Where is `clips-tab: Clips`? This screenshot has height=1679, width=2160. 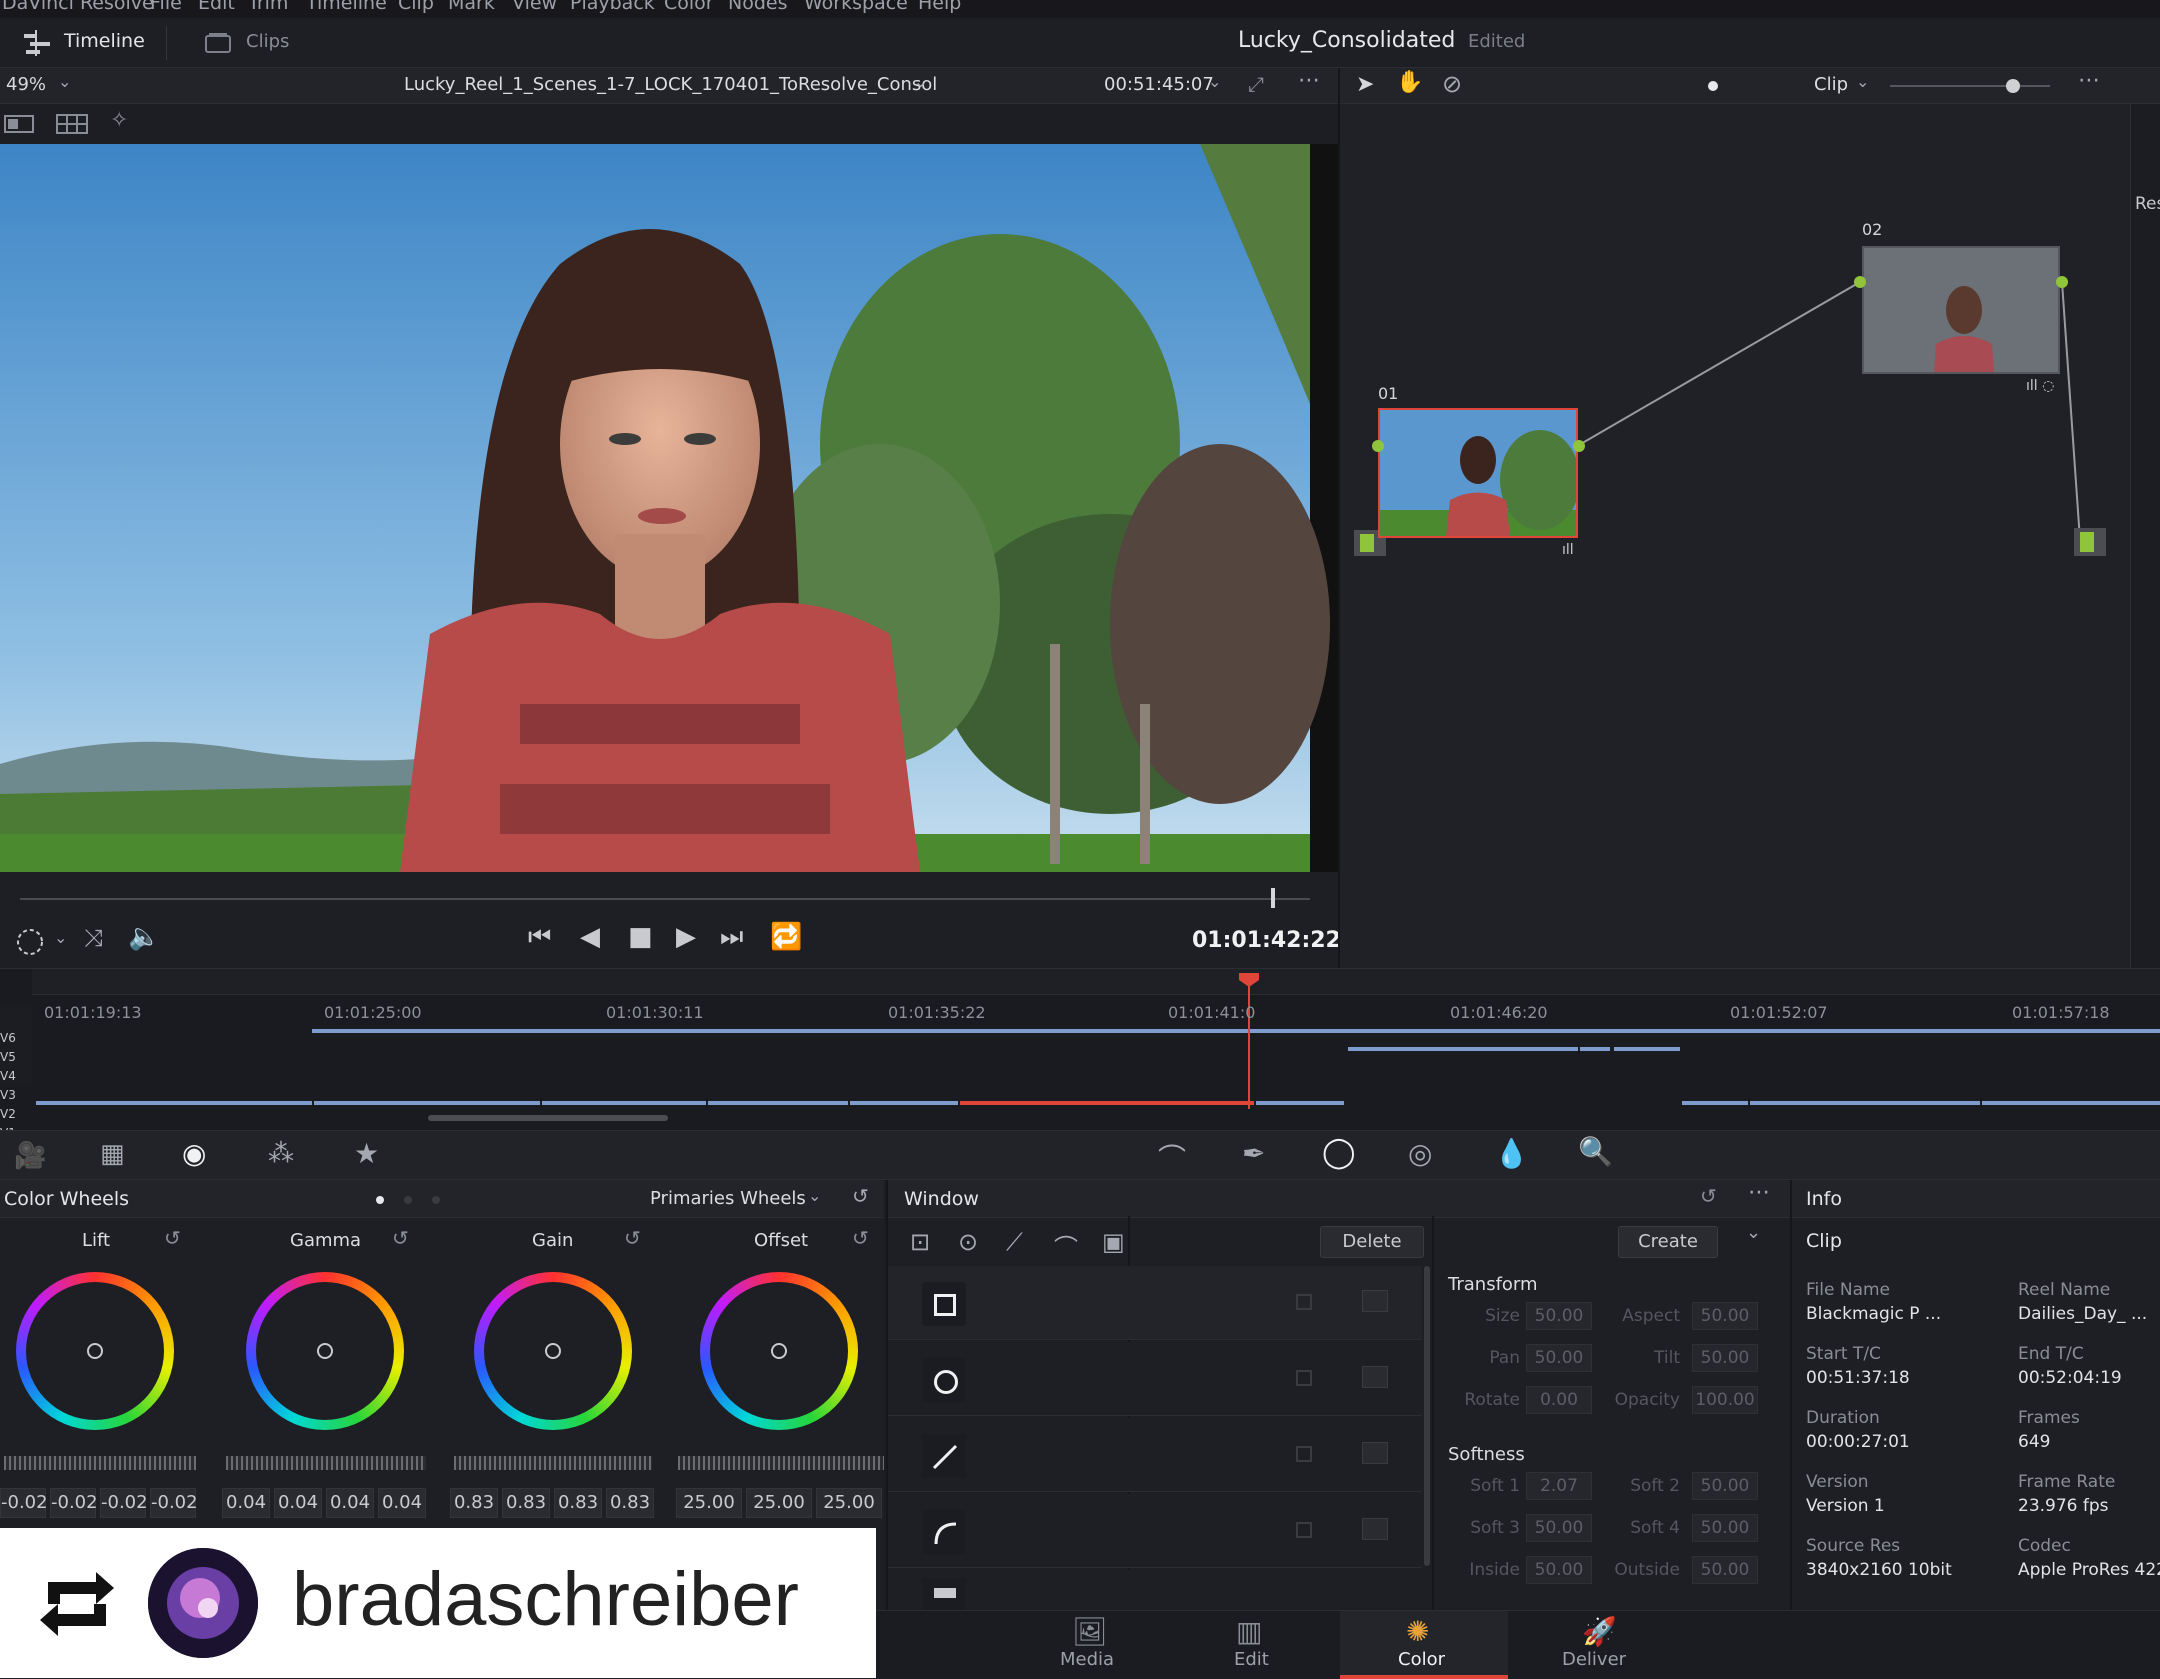
clips-tab: Clips is located at coordinates (267, 41).